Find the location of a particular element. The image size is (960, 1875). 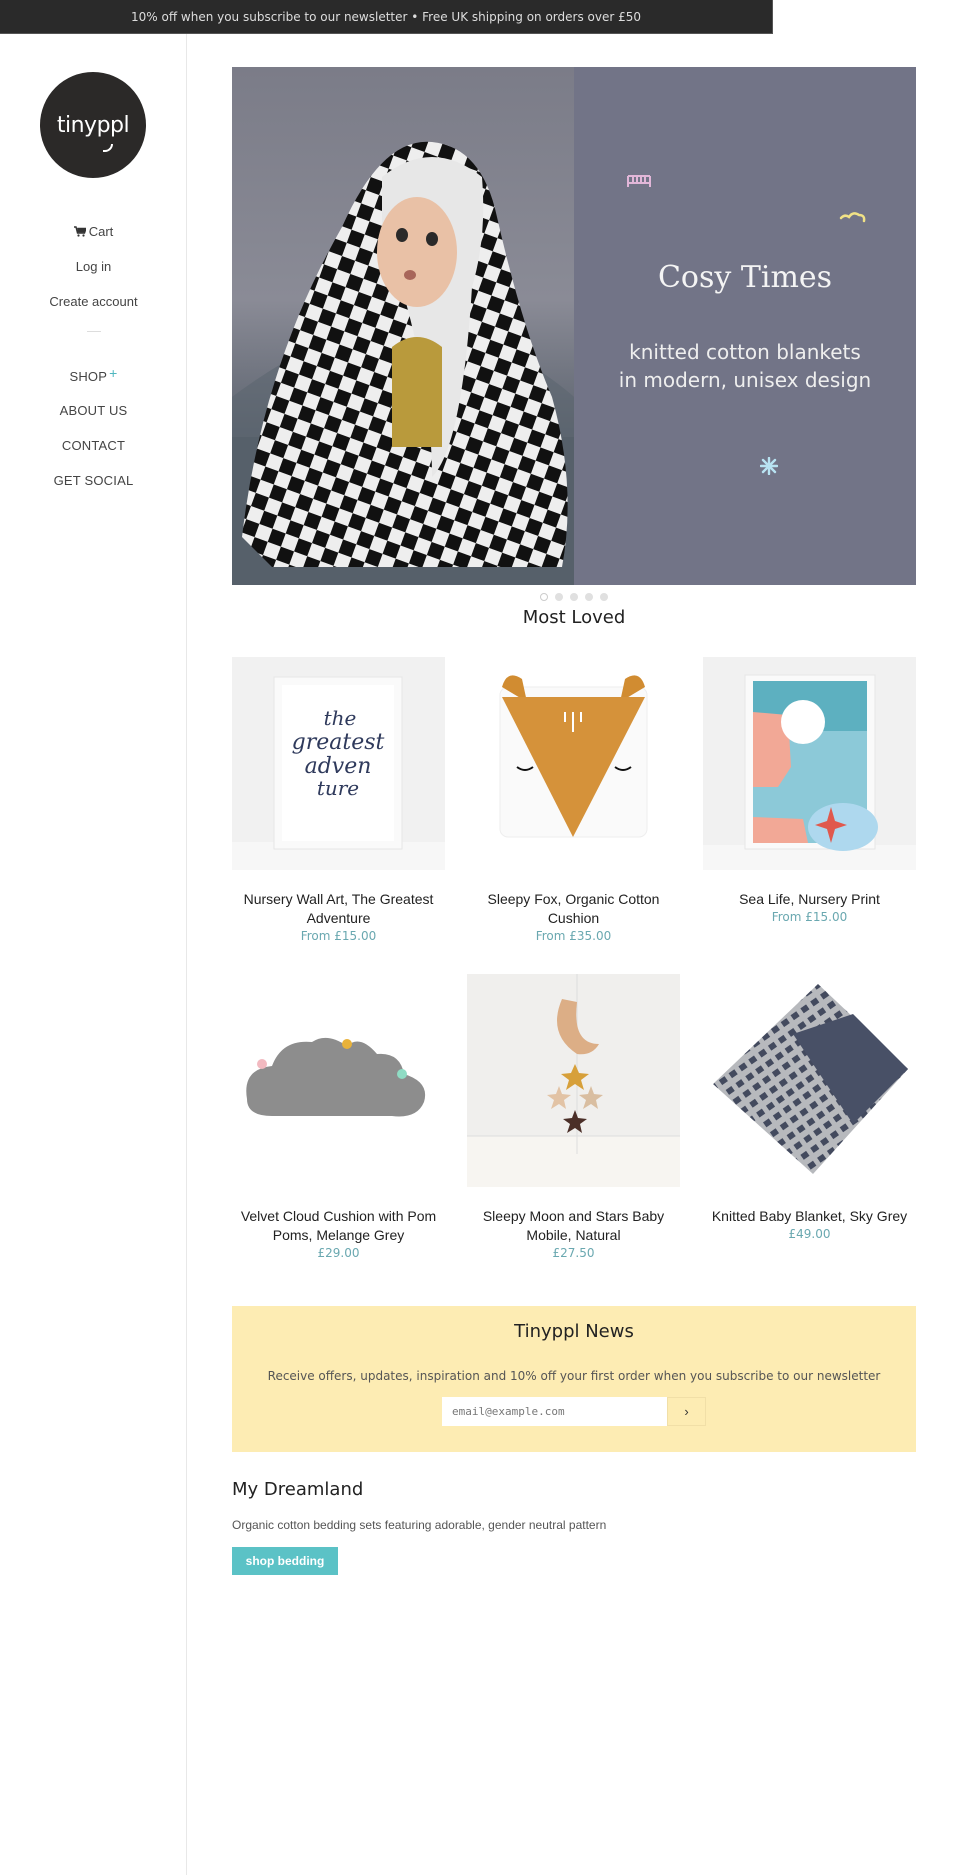

product-image-greatest-adventure: the greatest adven ture is located at coordinates (338, 763).